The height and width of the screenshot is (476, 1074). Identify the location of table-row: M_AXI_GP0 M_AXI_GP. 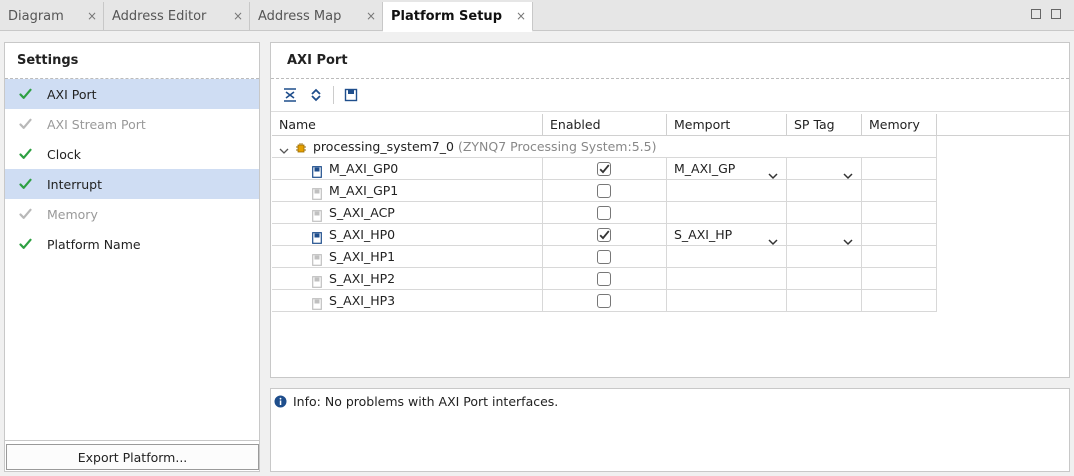
(670, 169).